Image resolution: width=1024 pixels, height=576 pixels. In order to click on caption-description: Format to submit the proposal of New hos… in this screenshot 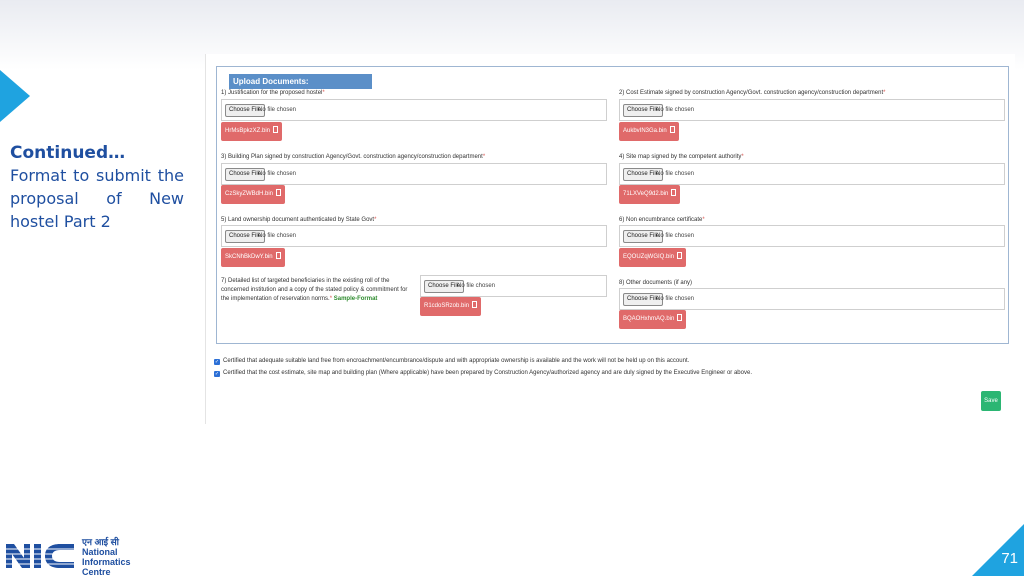, I will do `click(97, 198)`.